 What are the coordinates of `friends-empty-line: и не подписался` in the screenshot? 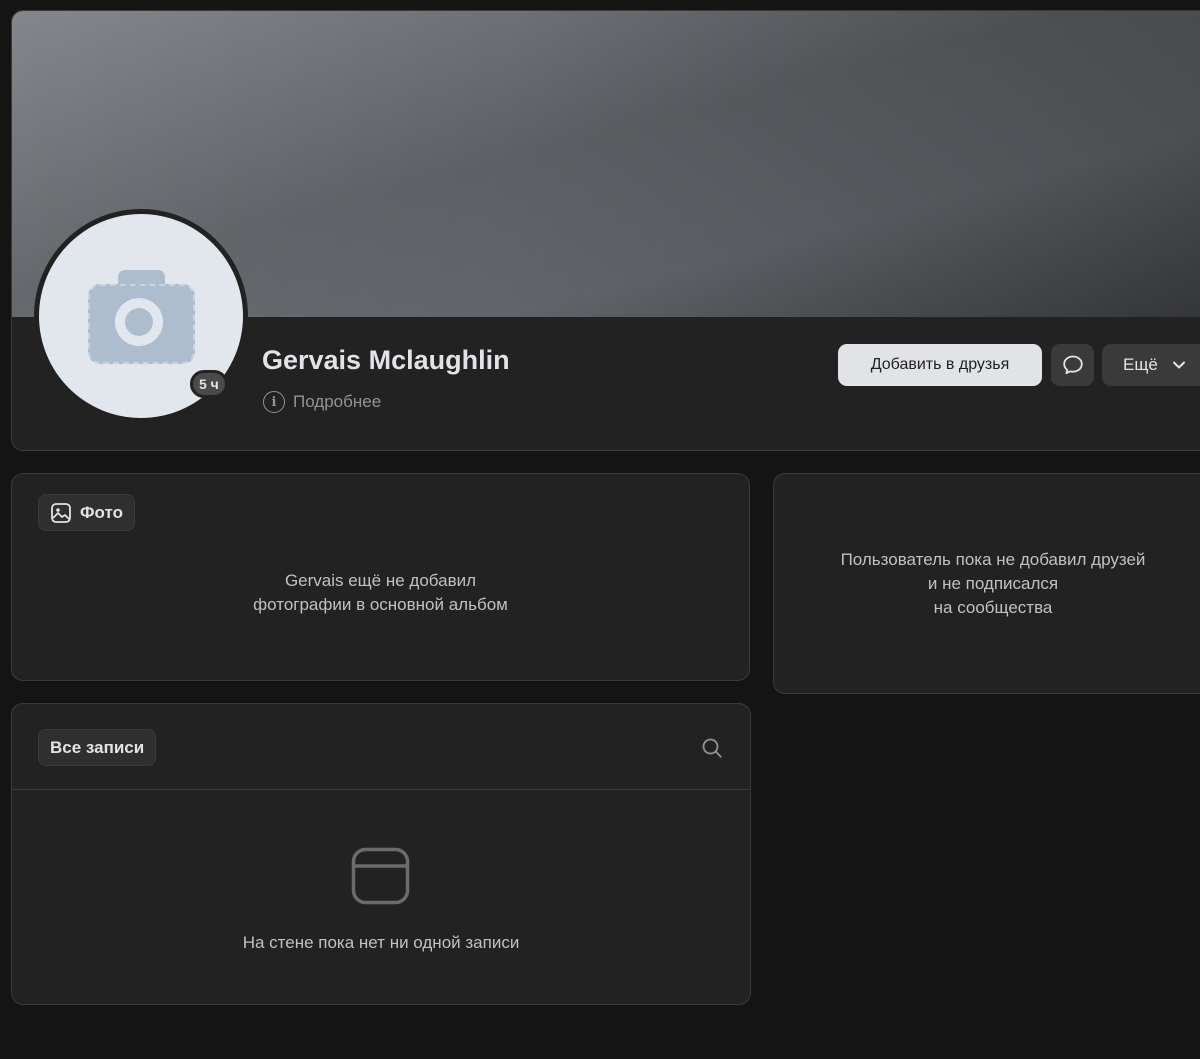 It's located at (993, 583).